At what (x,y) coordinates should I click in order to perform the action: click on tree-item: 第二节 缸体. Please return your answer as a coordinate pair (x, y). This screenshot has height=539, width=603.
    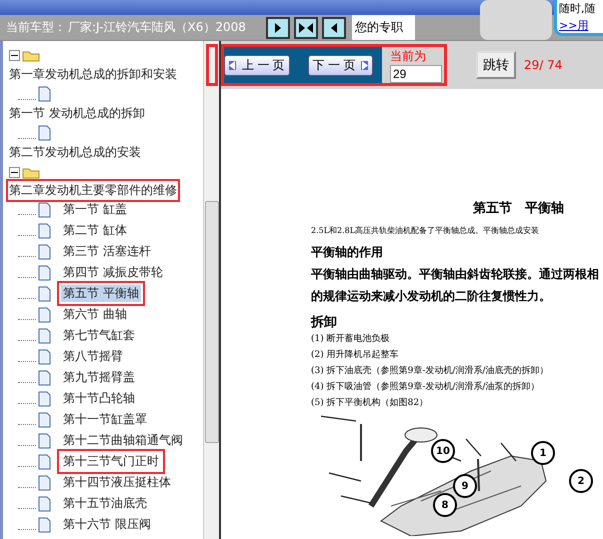
    Looking at the image, I should click on (95, 230).